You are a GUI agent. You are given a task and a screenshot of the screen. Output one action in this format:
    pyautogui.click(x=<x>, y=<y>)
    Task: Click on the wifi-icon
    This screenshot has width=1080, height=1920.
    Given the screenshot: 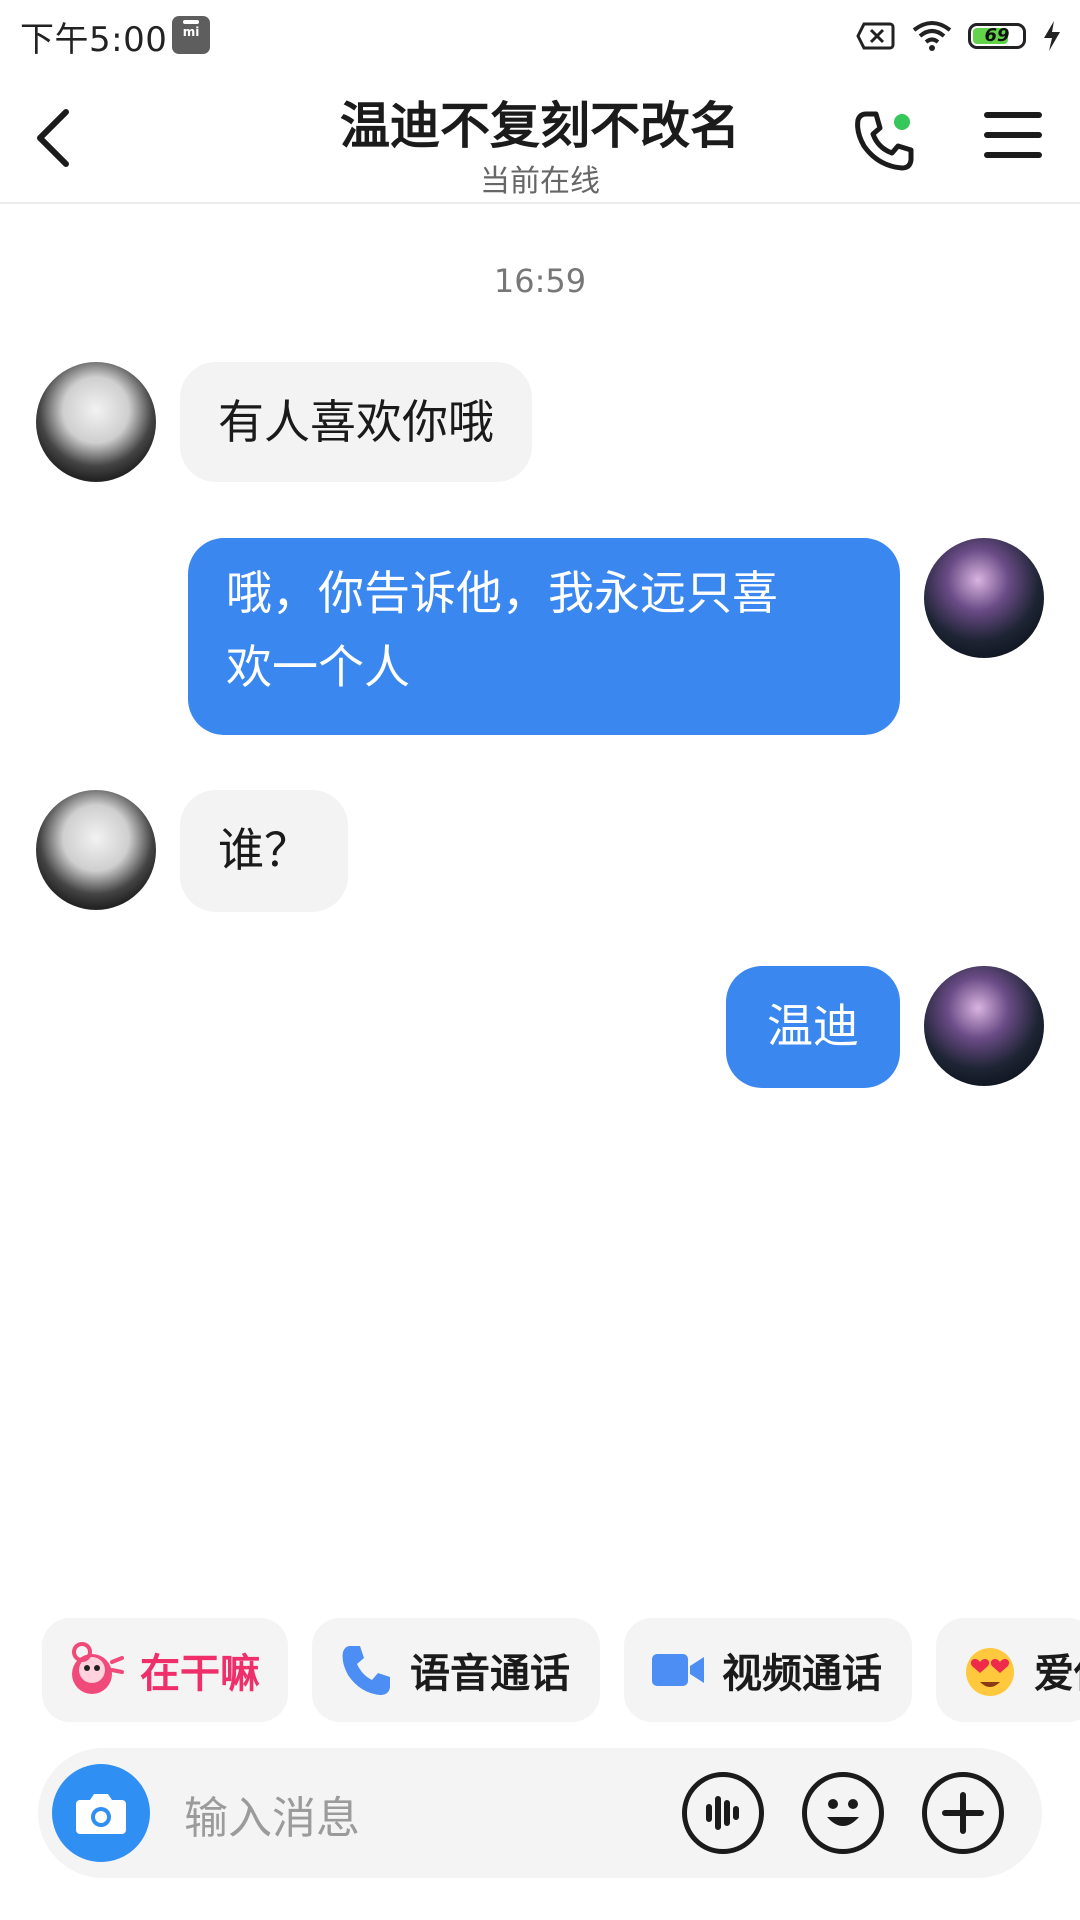 What is the action you would take?
    pyautogui.click(x=932, y=36)
    